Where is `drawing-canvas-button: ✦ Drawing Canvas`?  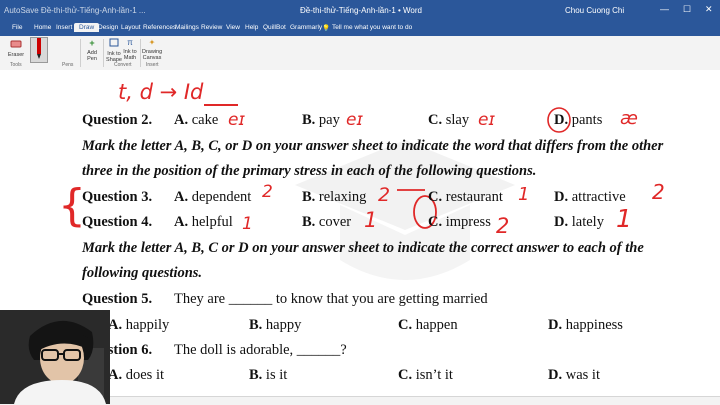
drawing-canvas-button: ✦ Drawing Canvas is located at coordinates (152, 49).